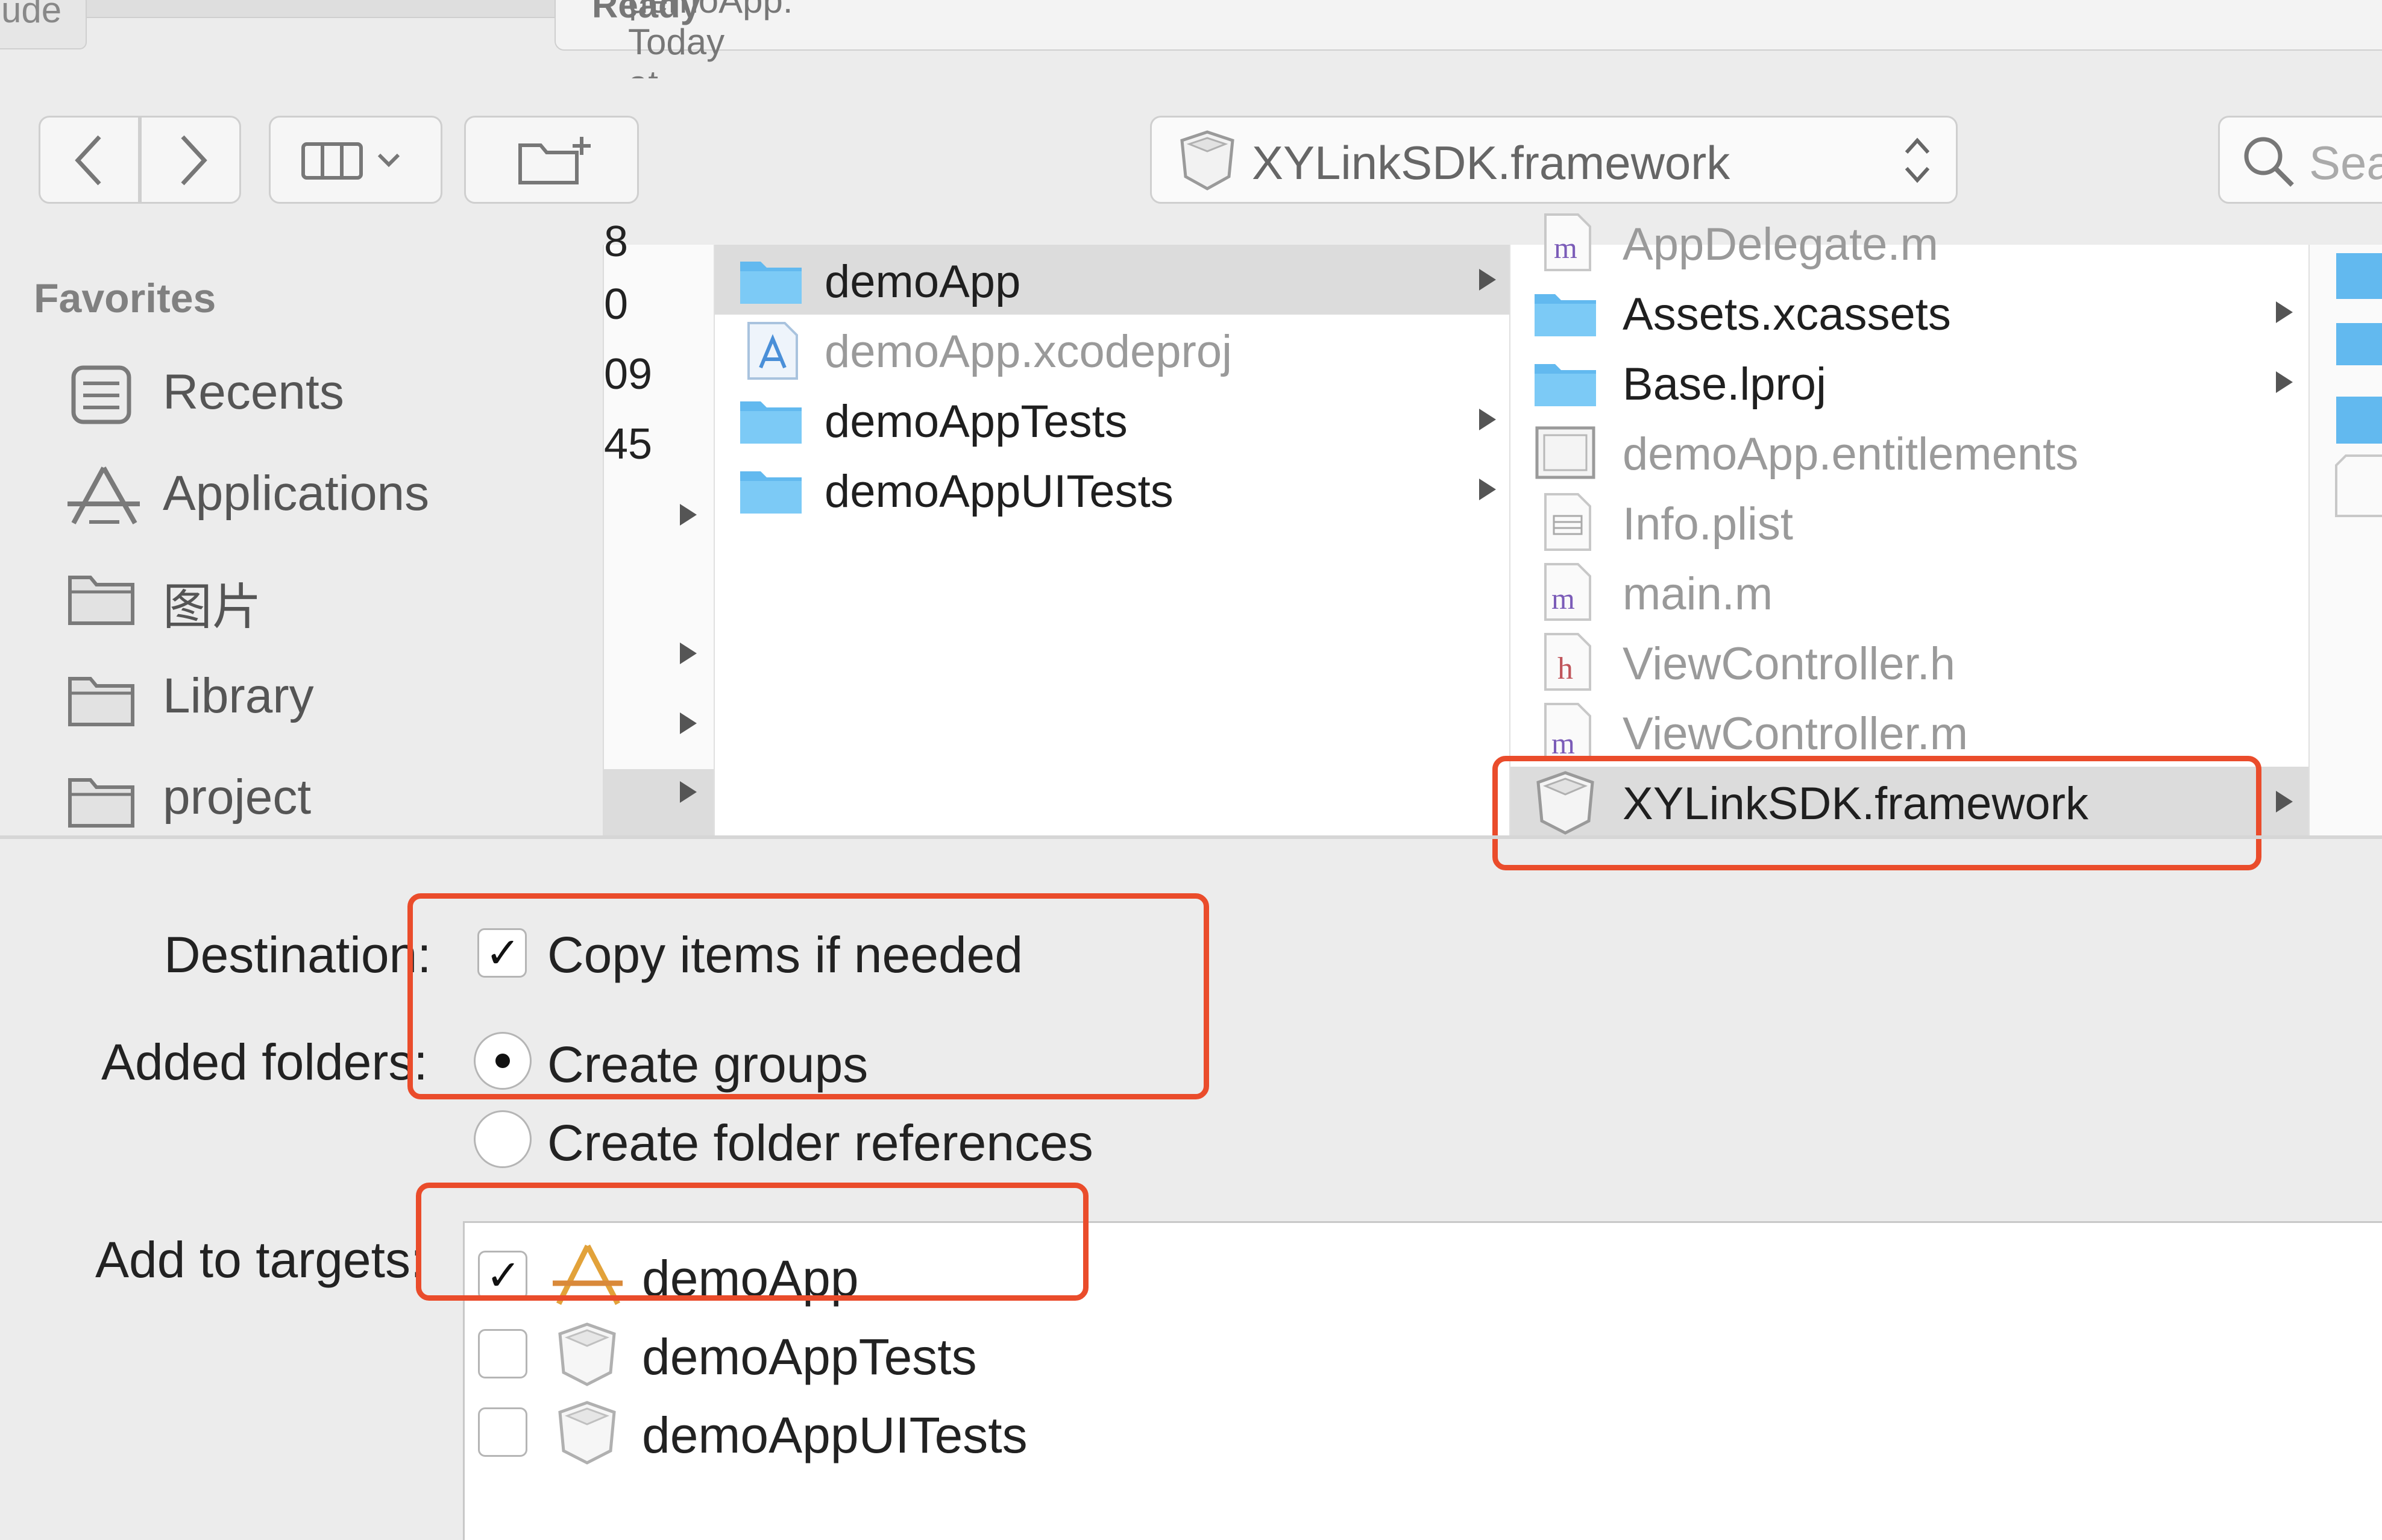 This screenshot has width=2382, height=1540. What do you see at coordinates (296, 493) in the screenshot?
I see `sidebar-item-label: Applications` at bounding box center [296, 493].